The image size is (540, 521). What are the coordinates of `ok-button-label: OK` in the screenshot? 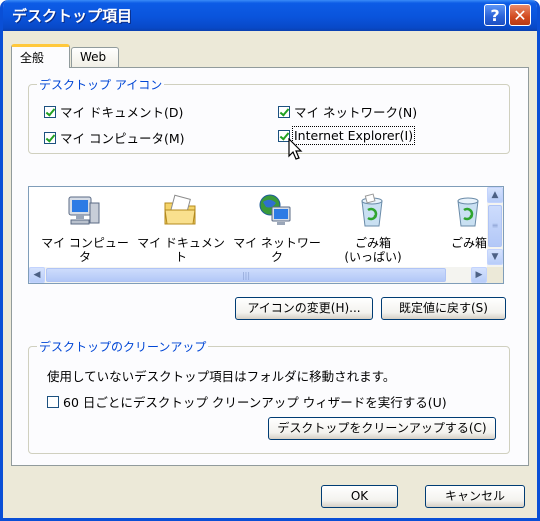 It's located at (359, 496).